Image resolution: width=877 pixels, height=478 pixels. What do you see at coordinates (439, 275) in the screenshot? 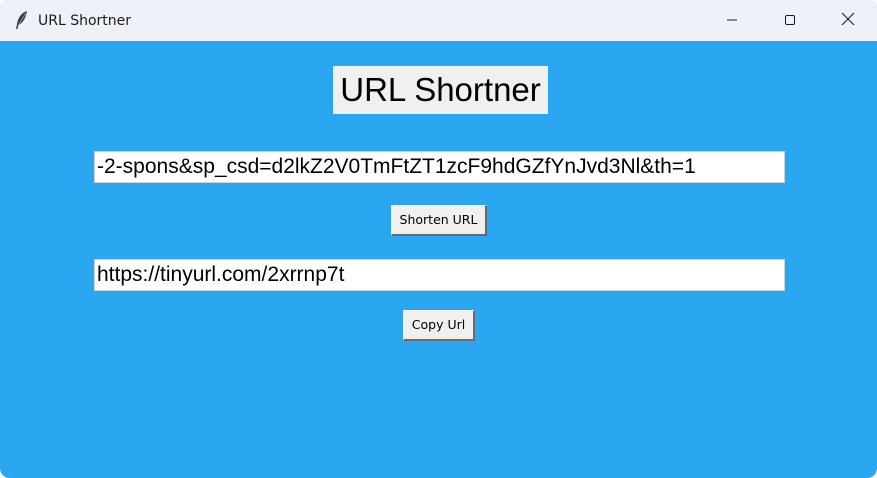
I see `short-url-output: https://tinyurl.com/2xrrnp7t` at bounding box center [439, 275].